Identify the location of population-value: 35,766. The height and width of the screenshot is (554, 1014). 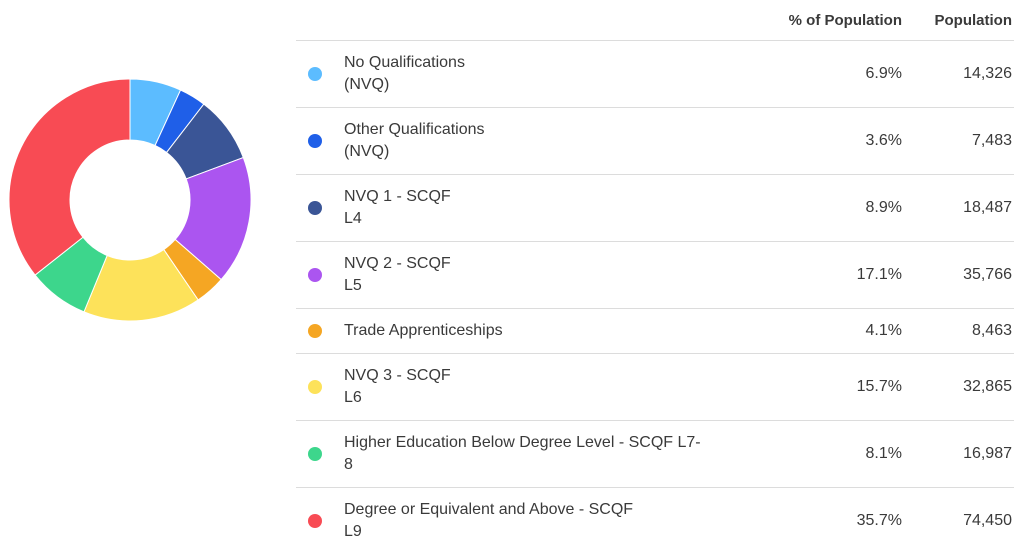
(987, 274).